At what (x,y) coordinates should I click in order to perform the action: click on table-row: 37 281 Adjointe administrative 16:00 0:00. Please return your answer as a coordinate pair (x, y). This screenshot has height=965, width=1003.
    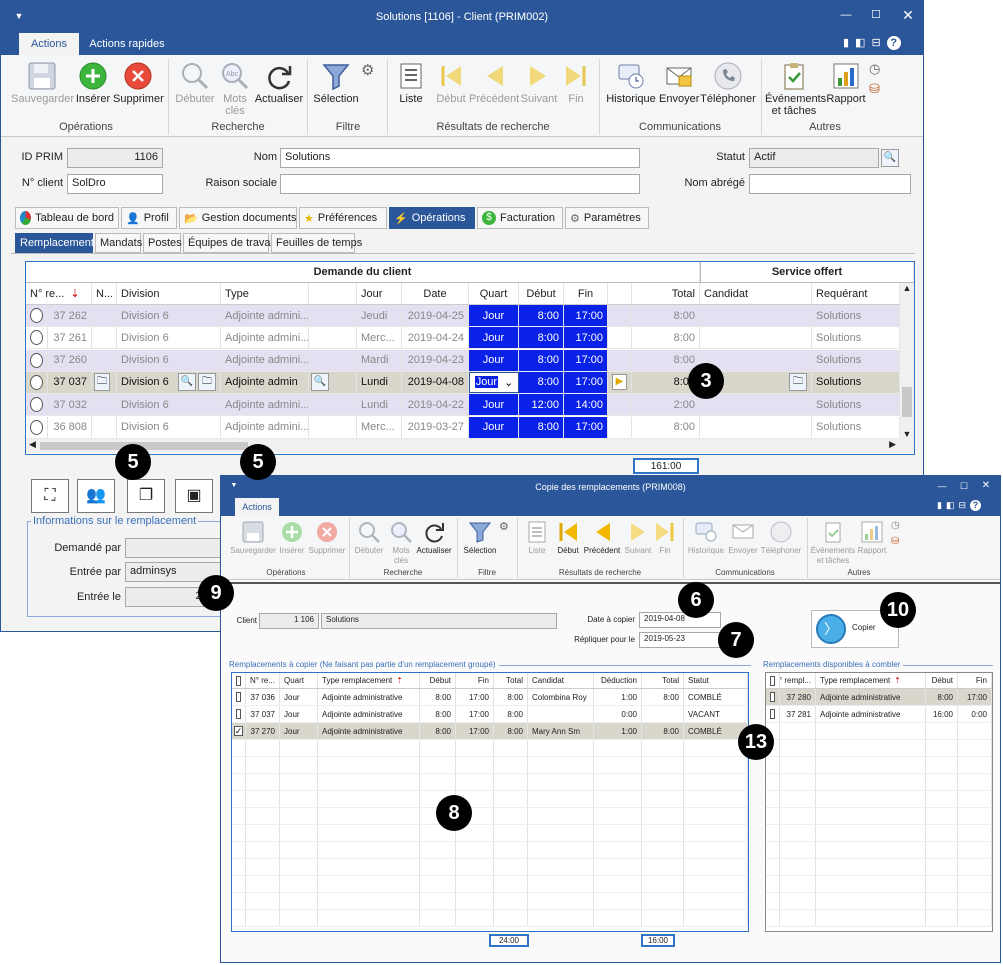
    Looking at the image, I should click on (879, 714).